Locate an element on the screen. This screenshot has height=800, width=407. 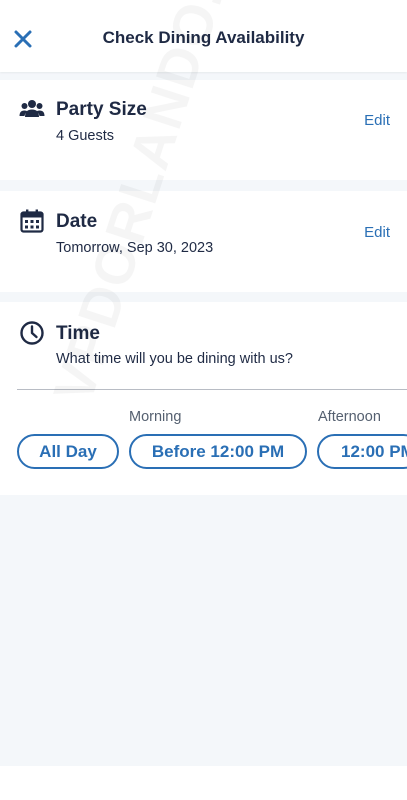
date-card: Date Tomorrow, Sep 30, 2023 Edit is located at coordinates (203, 241).